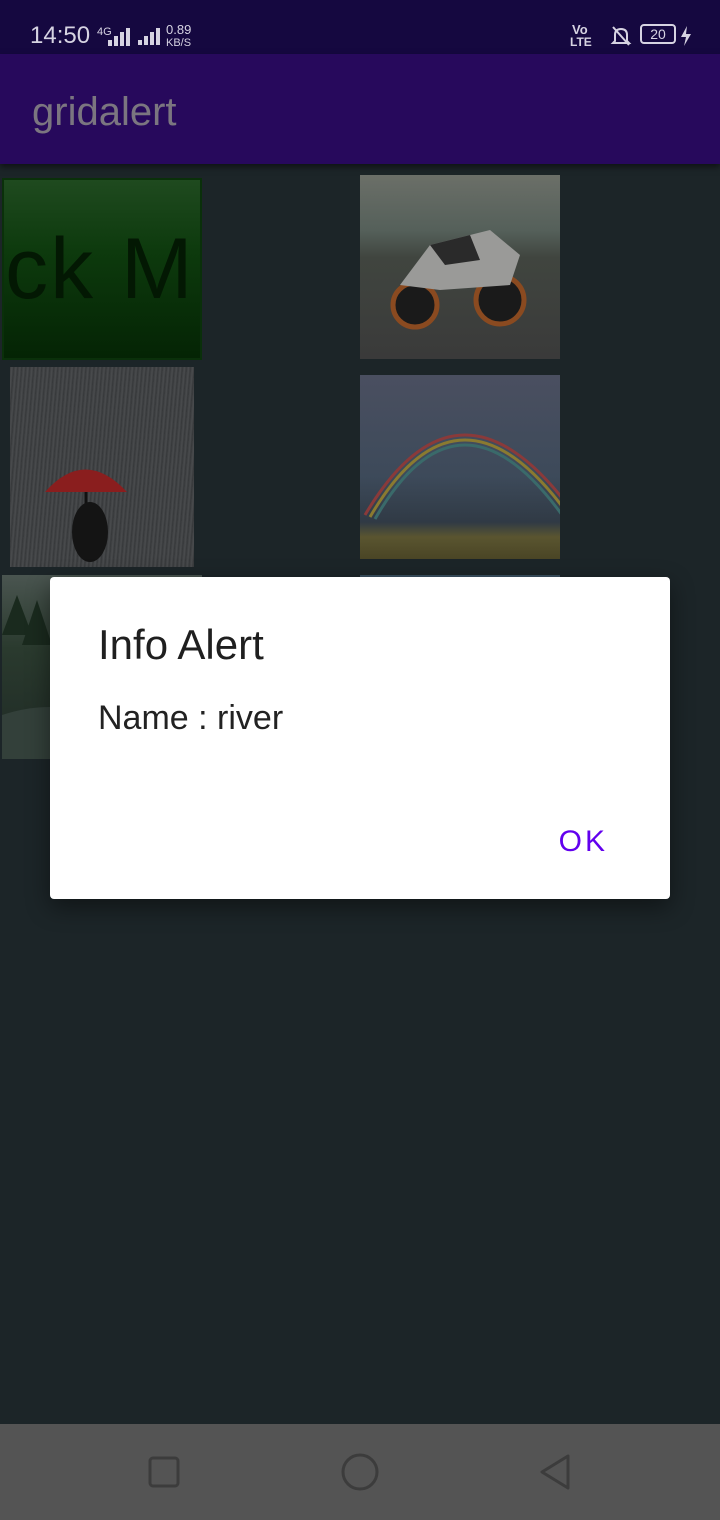  I want to click on speed-value: 0.89, so click(179, 29).